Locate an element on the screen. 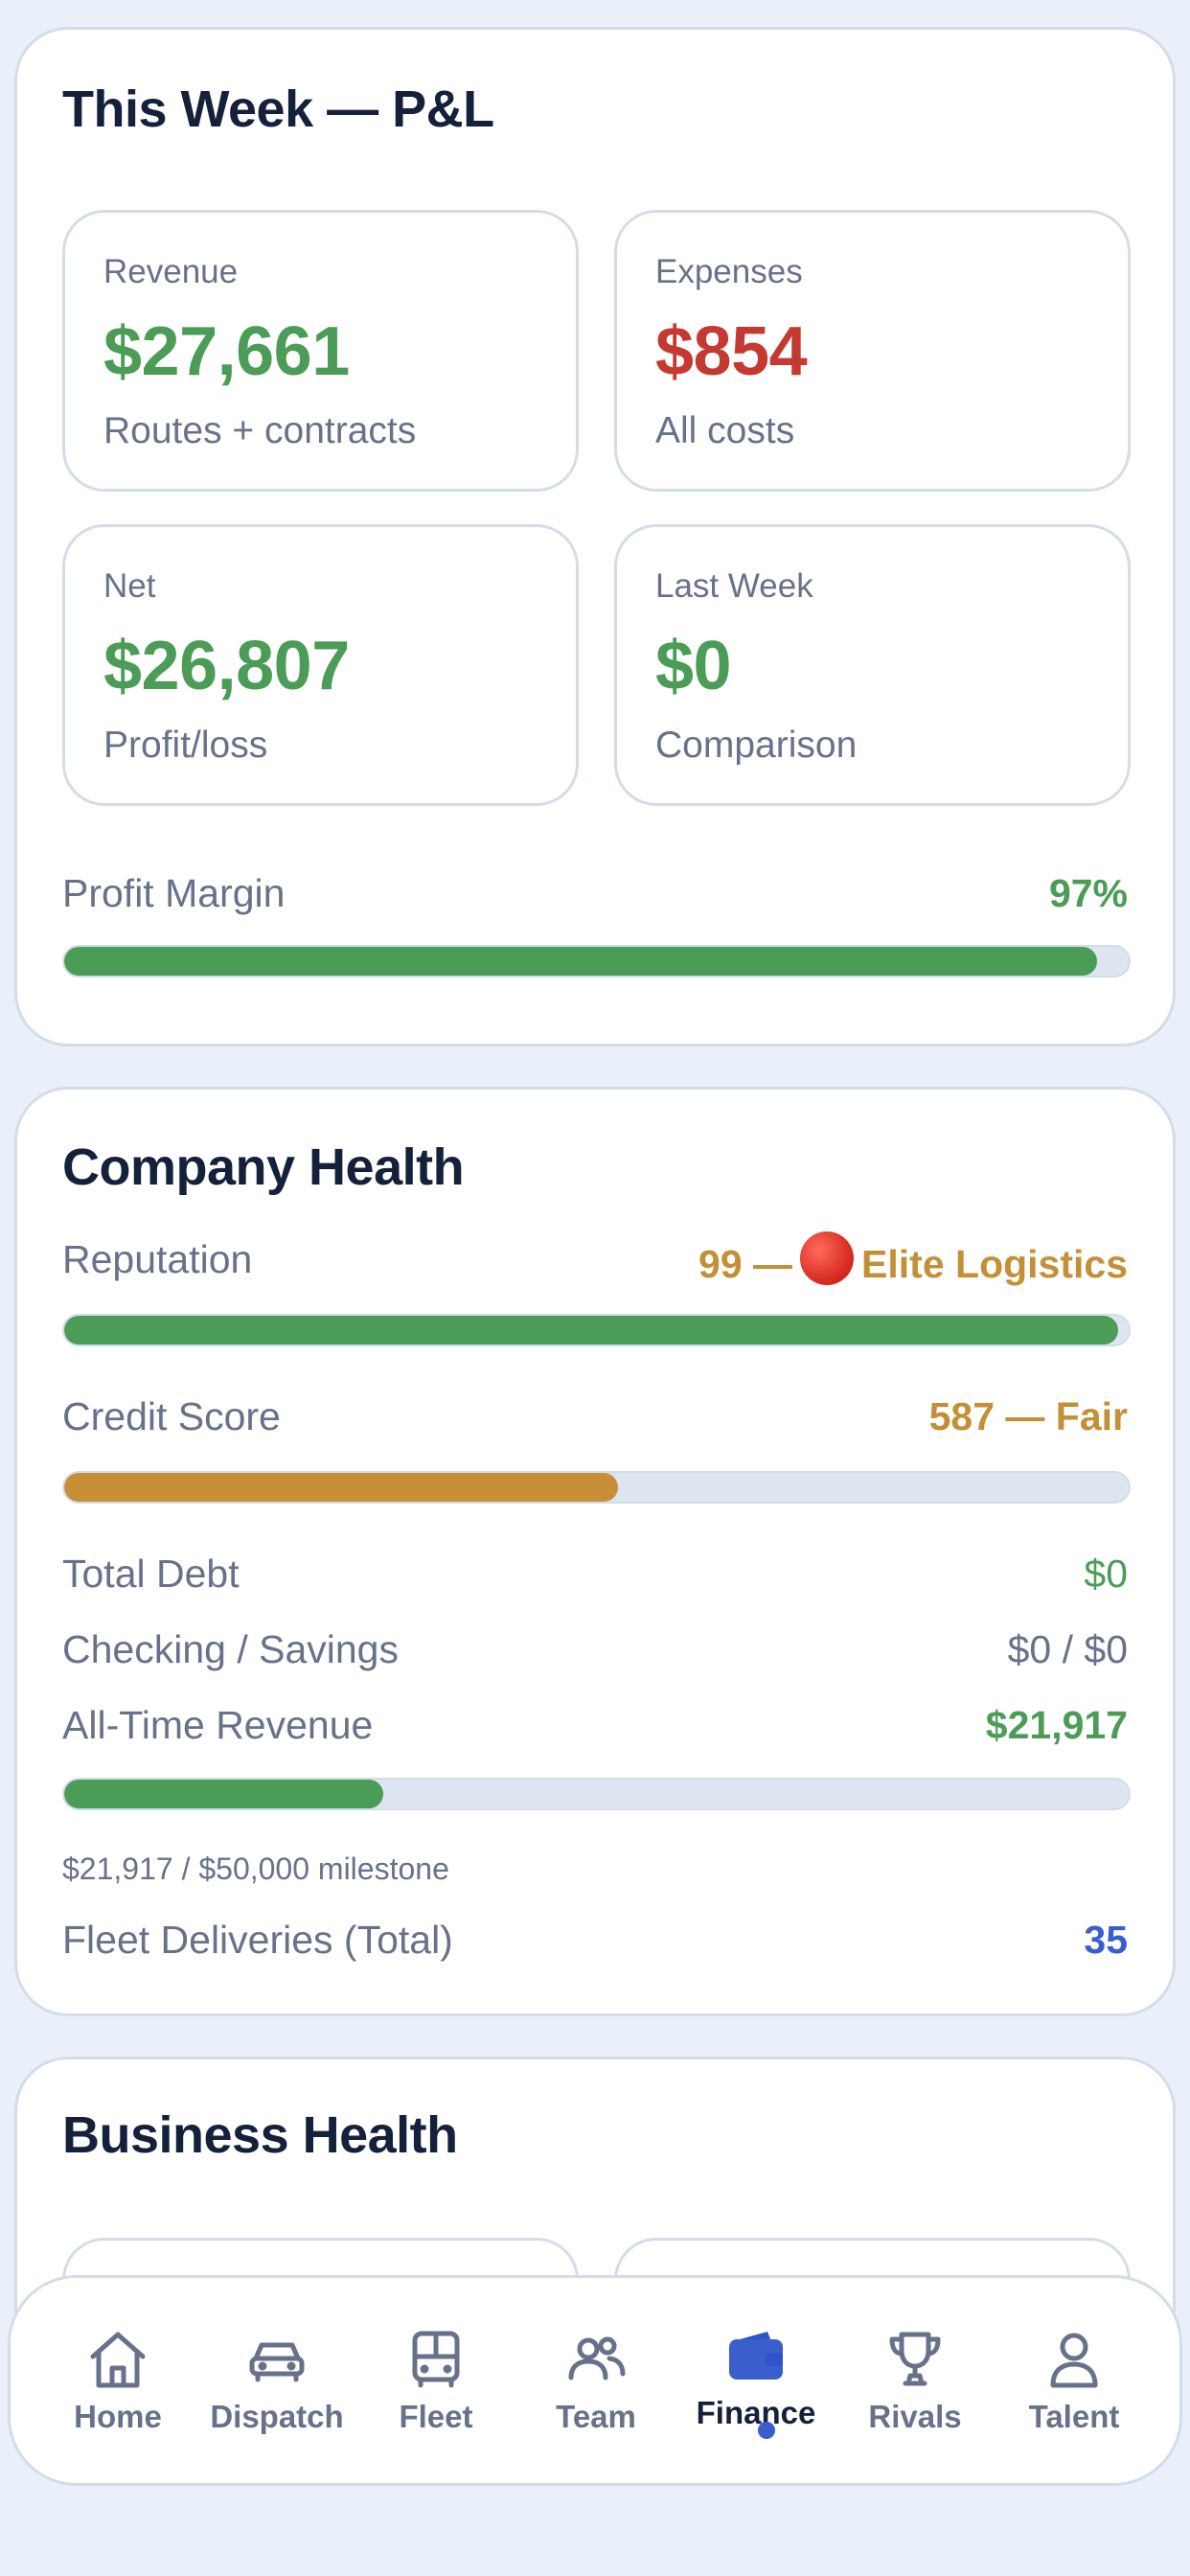 This screenshot has height=2576, width=1190. credit-score-bar is located at coordinates (596, 1487).